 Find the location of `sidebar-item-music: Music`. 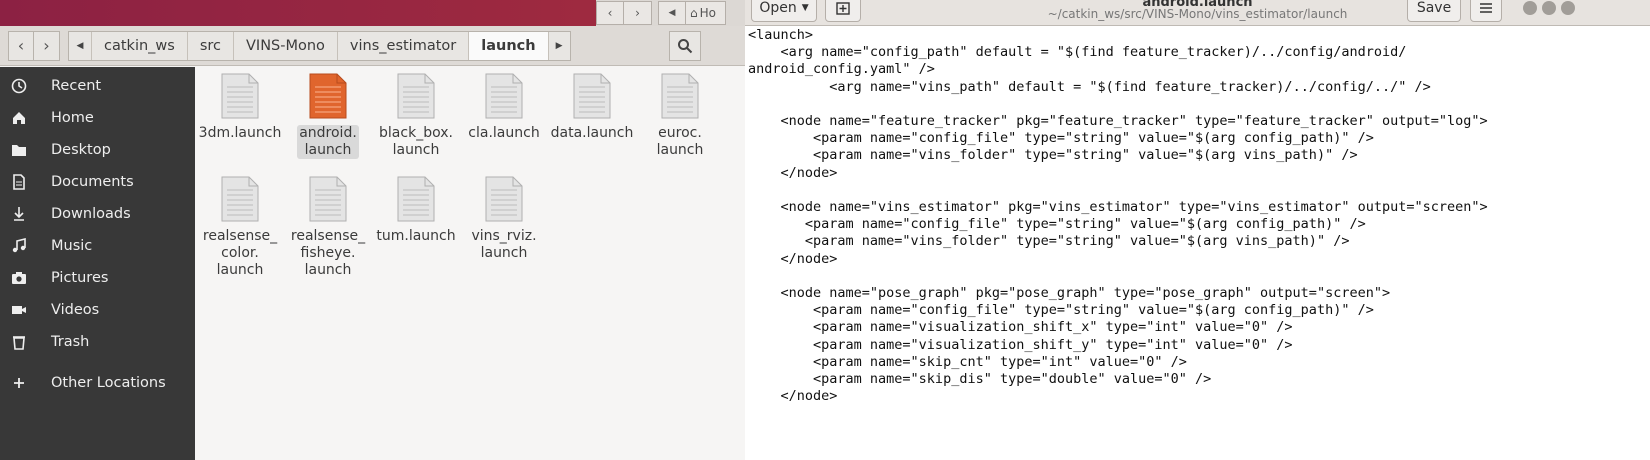

sidebar-item-music: Music is located at coordinates (97, 246).